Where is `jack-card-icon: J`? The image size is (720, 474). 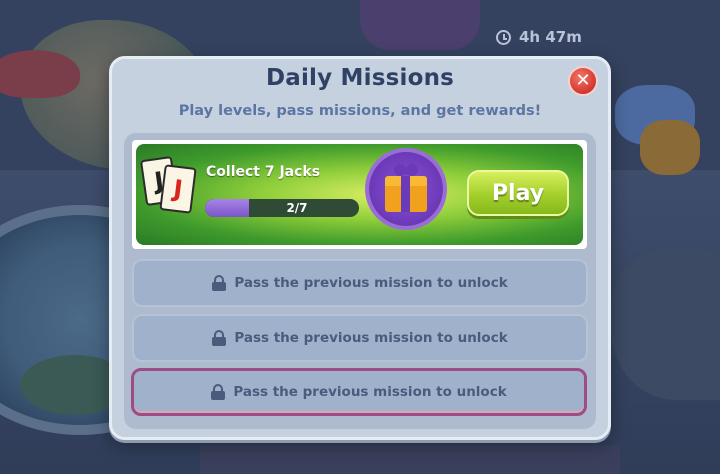
jack-card-icon: J is located at coordinates (178, 189).